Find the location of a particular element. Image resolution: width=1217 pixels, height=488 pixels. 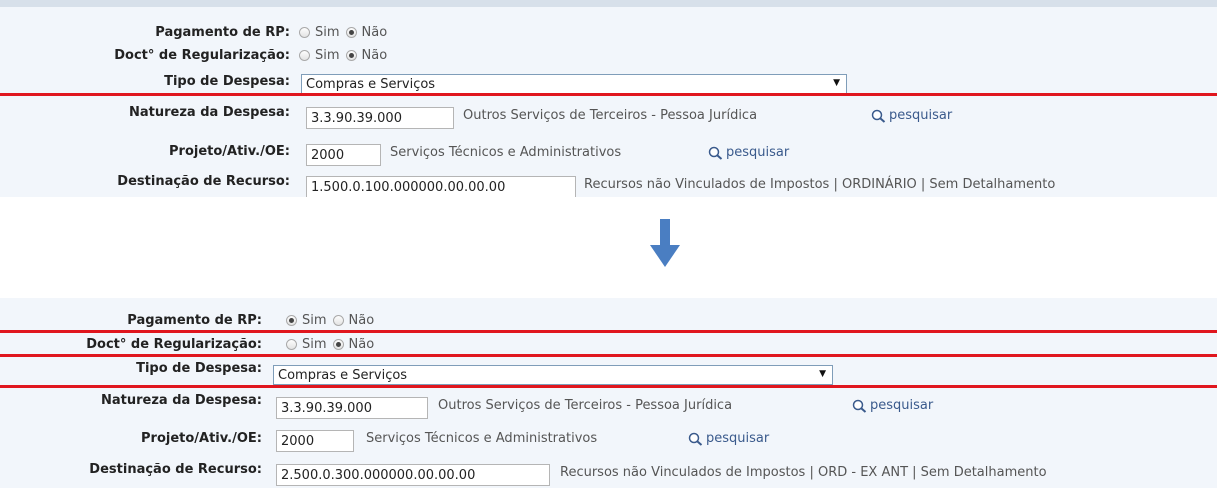

row-pagamento-rp: Pagamento de RP: Sim Não is located at coordinates (608, 34).